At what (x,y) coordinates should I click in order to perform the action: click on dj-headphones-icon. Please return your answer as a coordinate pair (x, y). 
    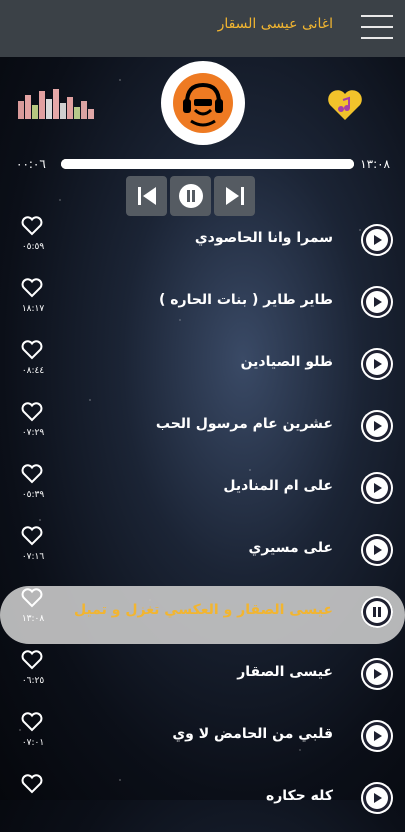
    Looking at the image, I should click on (203, 103).